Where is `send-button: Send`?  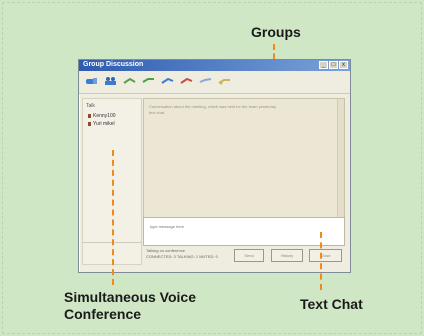 send-button: Send is located at coordinates (249, 255).